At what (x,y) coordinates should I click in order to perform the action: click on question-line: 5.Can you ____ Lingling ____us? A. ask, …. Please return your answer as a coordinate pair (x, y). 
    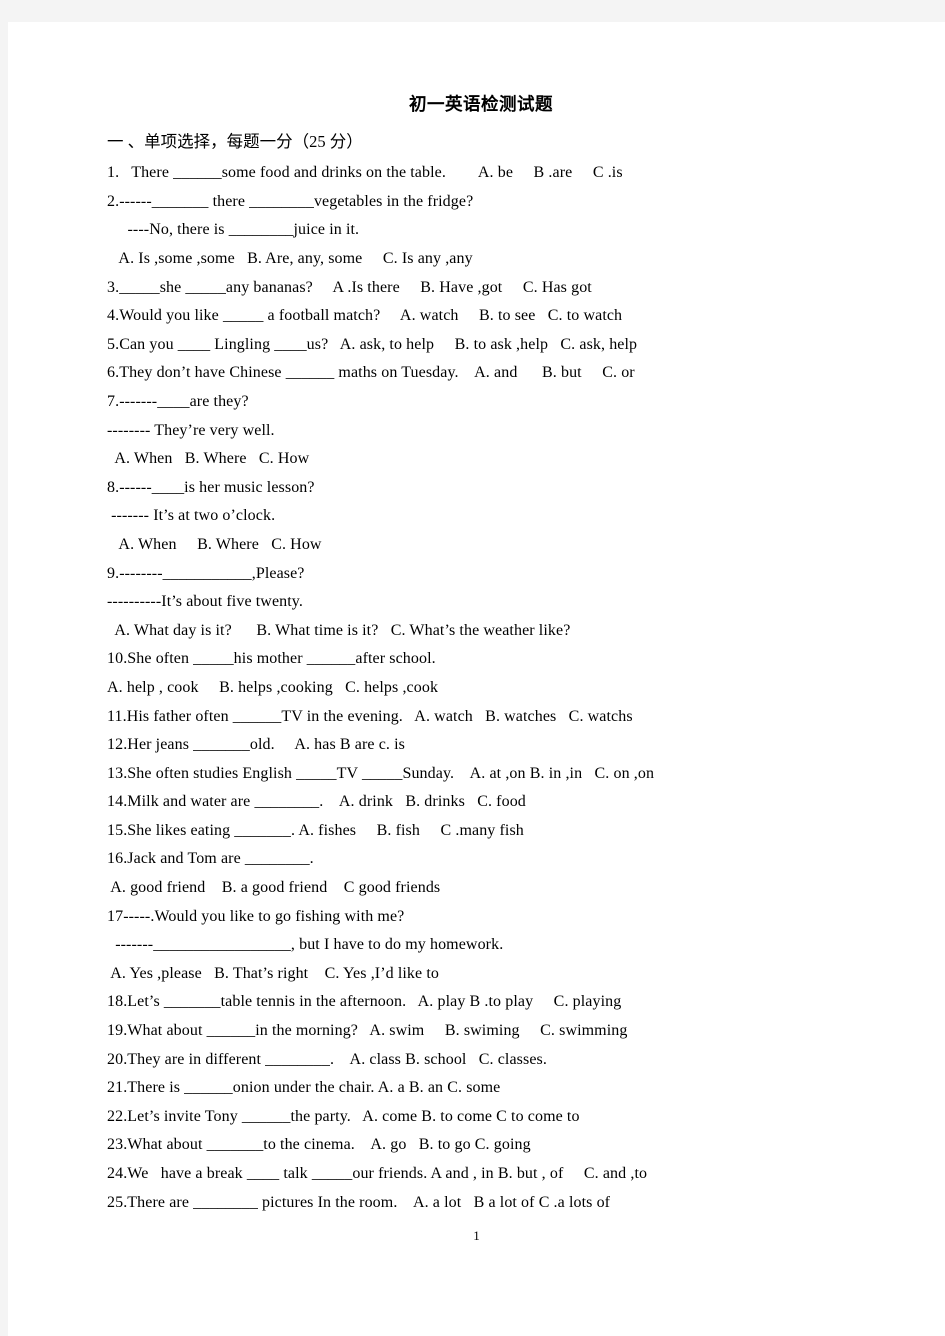
    Looking at the image, I should click on (372, 344).